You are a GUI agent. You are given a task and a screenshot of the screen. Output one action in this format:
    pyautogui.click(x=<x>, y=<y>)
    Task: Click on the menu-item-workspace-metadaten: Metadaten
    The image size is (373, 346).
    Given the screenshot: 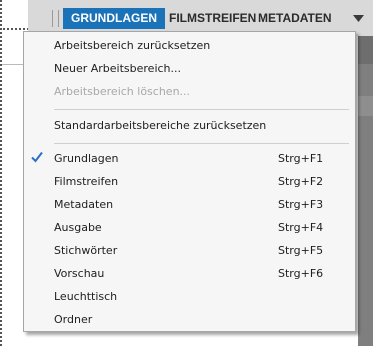 What is the action you would take?
    pyautogui.click(x=83, y=205)
    